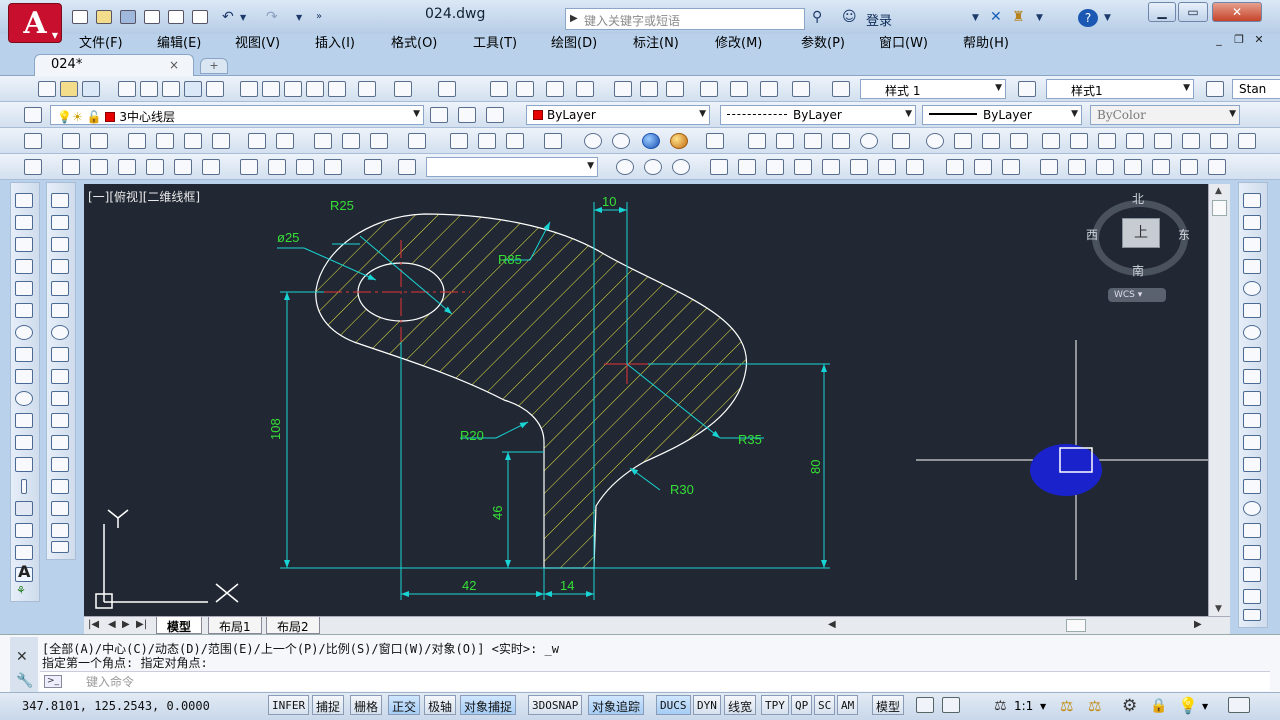  What do you see at coordinates (1018, 17) in the screenshot?
I see `app-store-icon: ♜` at bounding box center [1018, 17].